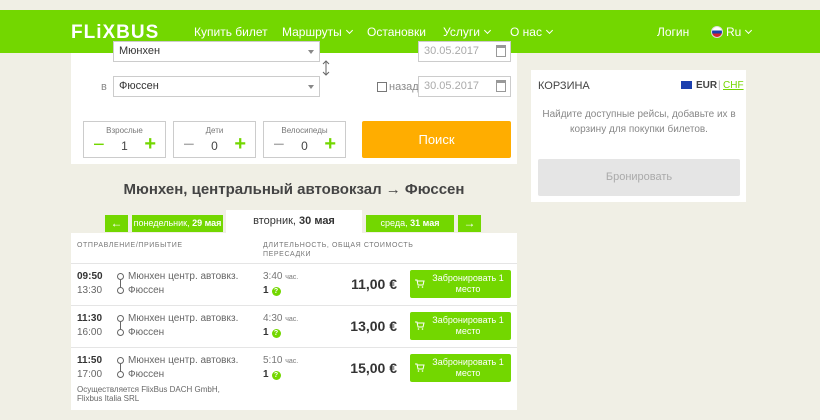  I want to click on return-checkbox, so click(382, 87).